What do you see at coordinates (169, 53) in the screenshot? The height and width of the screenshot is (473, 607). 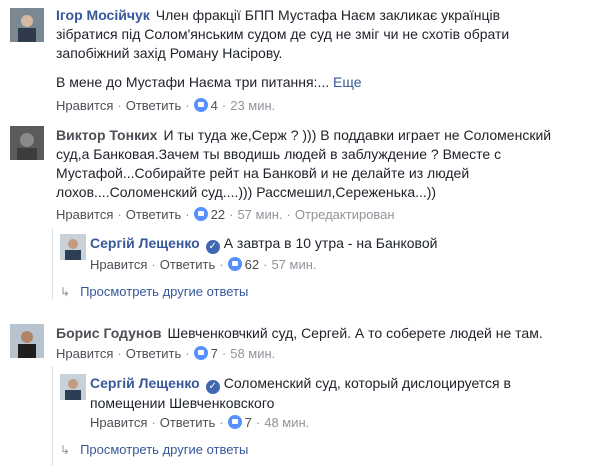 I see `comment-text-line: запобіжний захід Роману Насірову.` at bounding box center [169, 53].